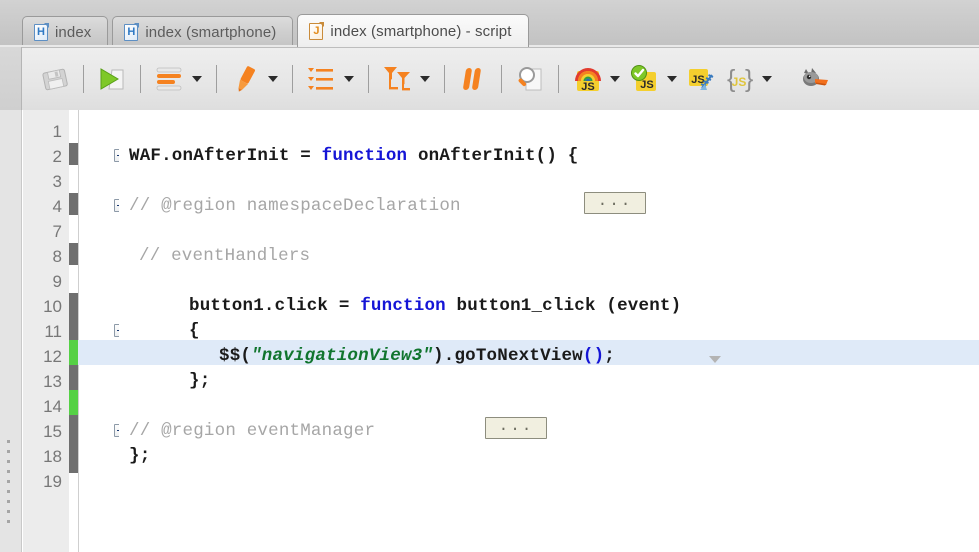  Describe the element at coordinates (52, 406) in the screenshot. I see `line-number: 14` at that location.